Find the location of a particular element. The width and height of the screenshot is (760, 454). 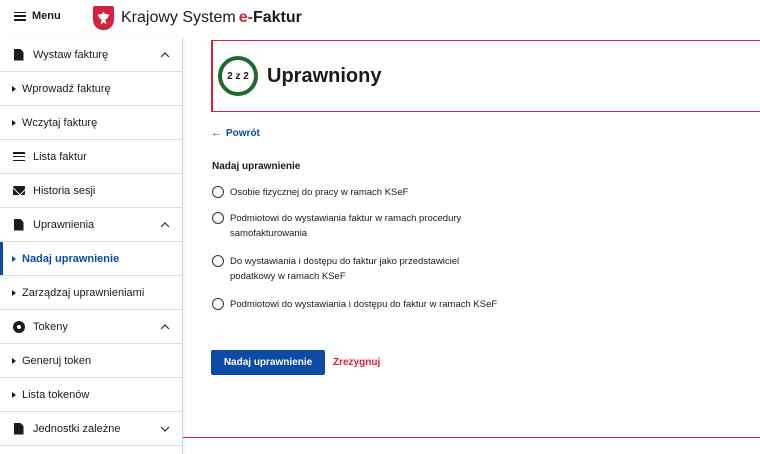

sidebar-item-label: Lista tokenów is located at coordinates (56, 394).